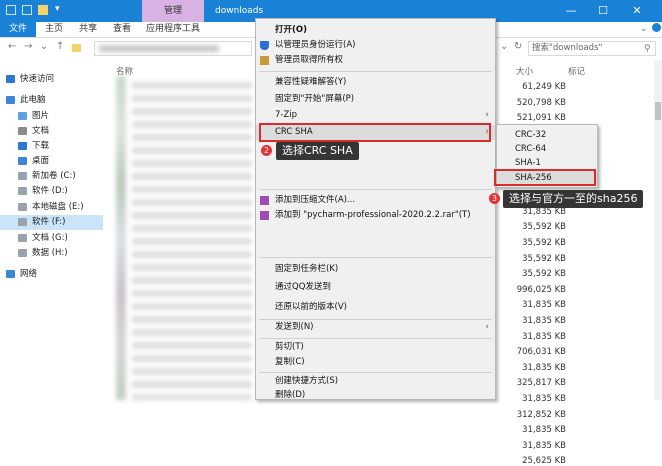 This screenshot has width=662, height=466. Describe the element at coordinates (656, 27) in the screenshot. I see `help-icon` at that location.